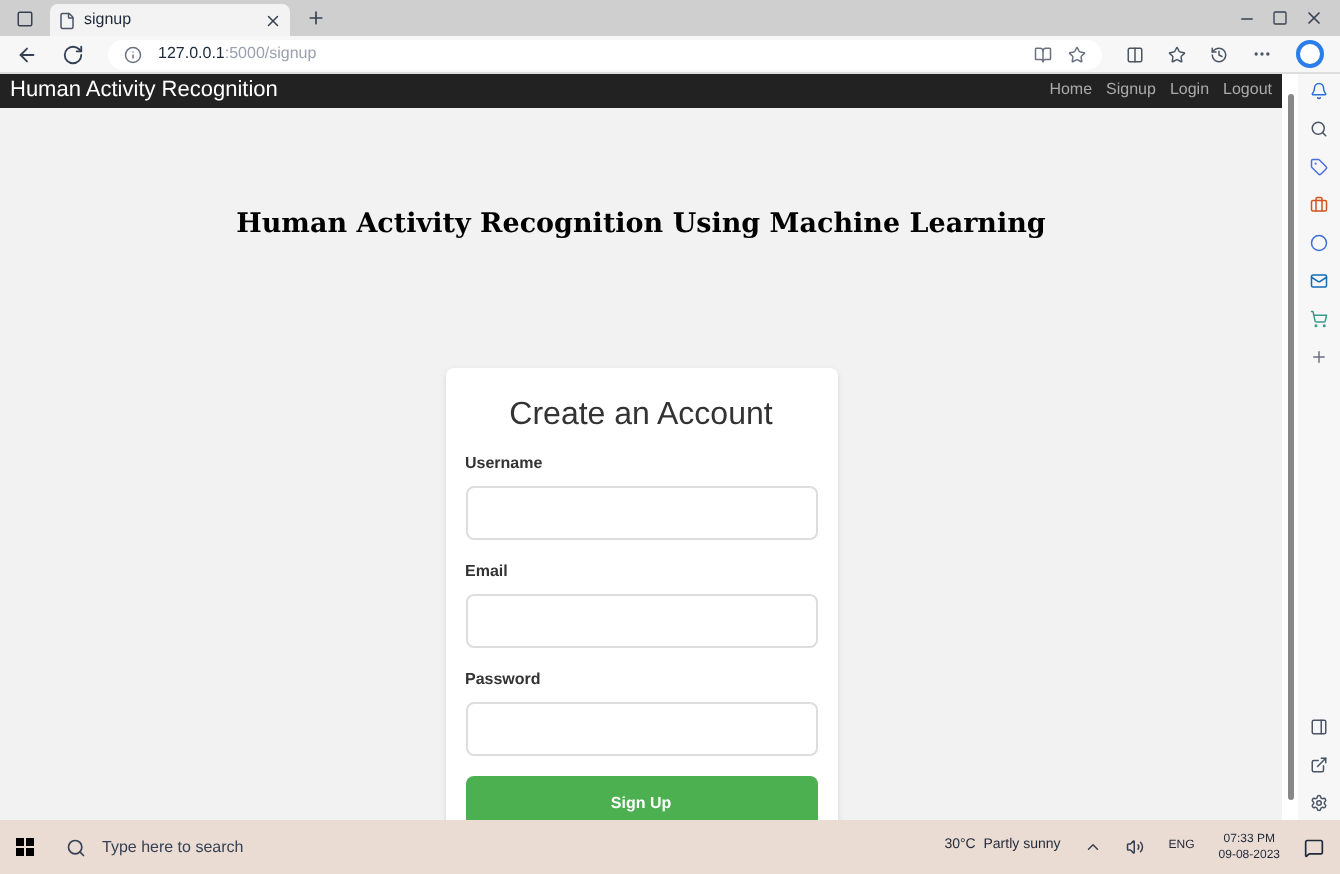 Image resolution: width=1340 pixels, height=874 pixels. Describe the element at coordinates (1177, 54) in the screenshot. I see `favorites-icon` at that location.